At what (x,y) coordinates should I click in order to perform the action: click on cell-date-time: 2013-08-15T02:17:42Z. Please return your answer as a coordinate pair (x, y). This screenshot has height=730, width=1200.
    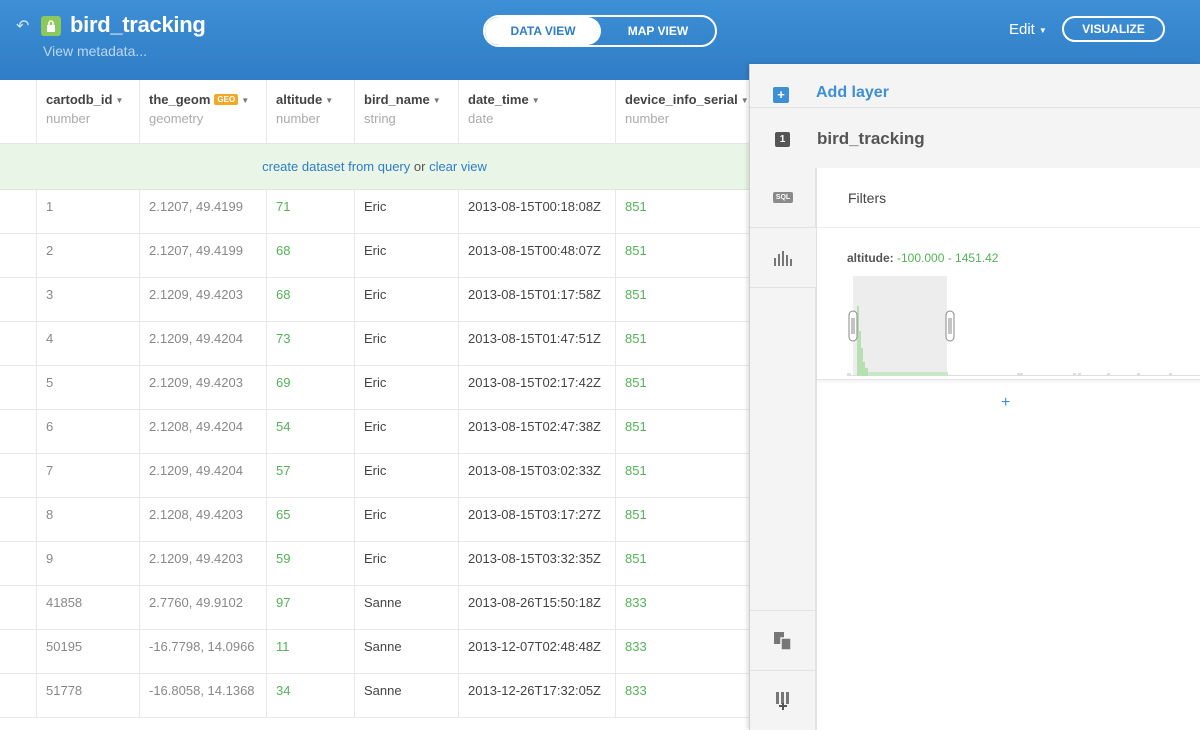
    Looking at the image, I should click on (536, 388).